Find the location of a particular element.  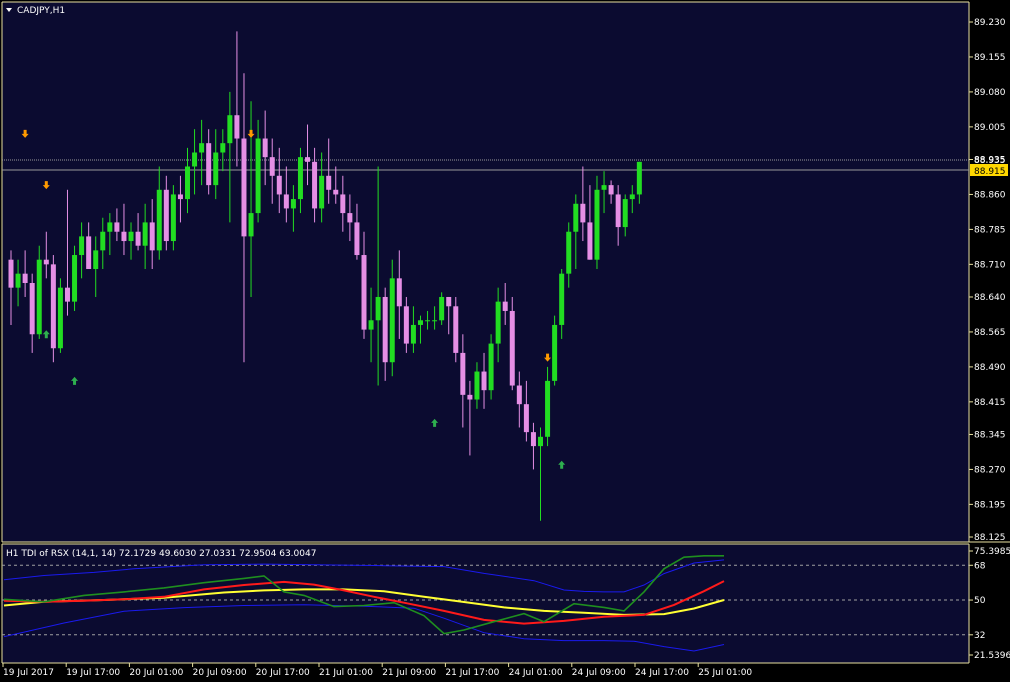

price-axis-label: 88.195 is located at coordinates (990, 505).